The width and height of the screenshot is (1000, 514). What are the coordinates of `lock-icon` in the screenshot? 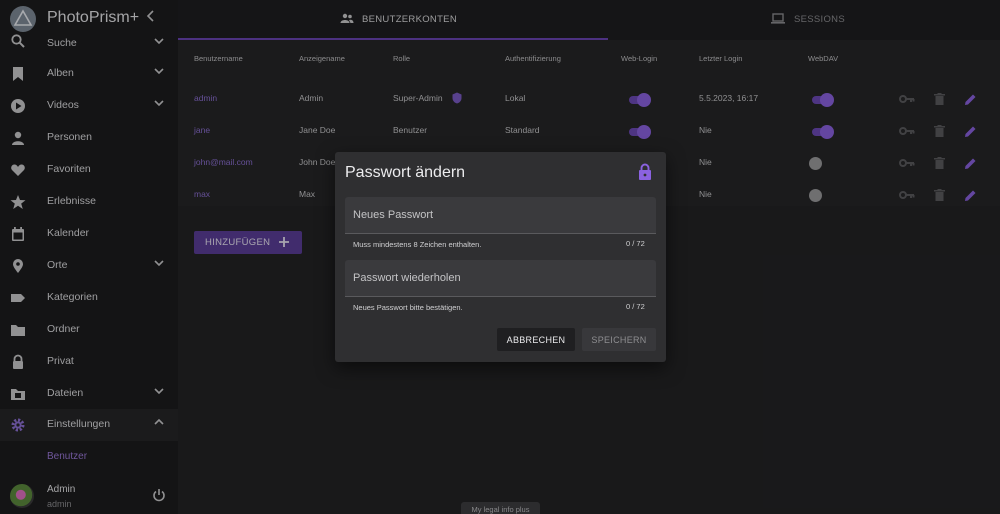 It's located at (645, 171).